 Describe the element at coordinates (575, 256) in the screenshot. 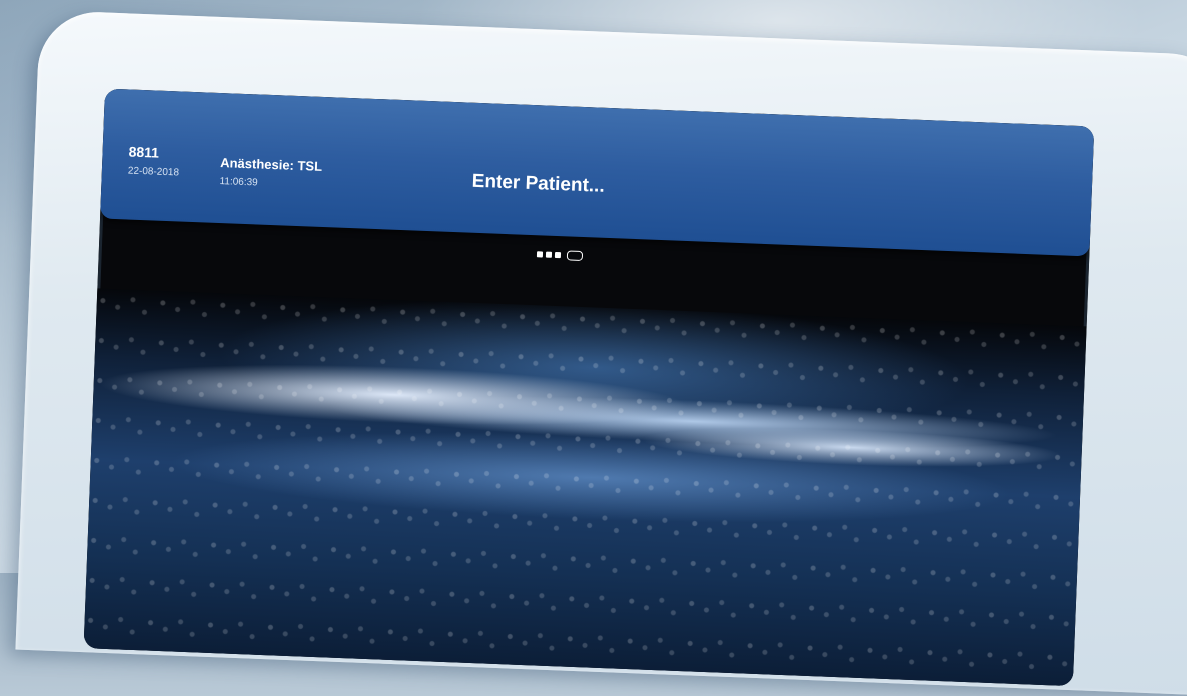

I see `page-dot-current` at that location.